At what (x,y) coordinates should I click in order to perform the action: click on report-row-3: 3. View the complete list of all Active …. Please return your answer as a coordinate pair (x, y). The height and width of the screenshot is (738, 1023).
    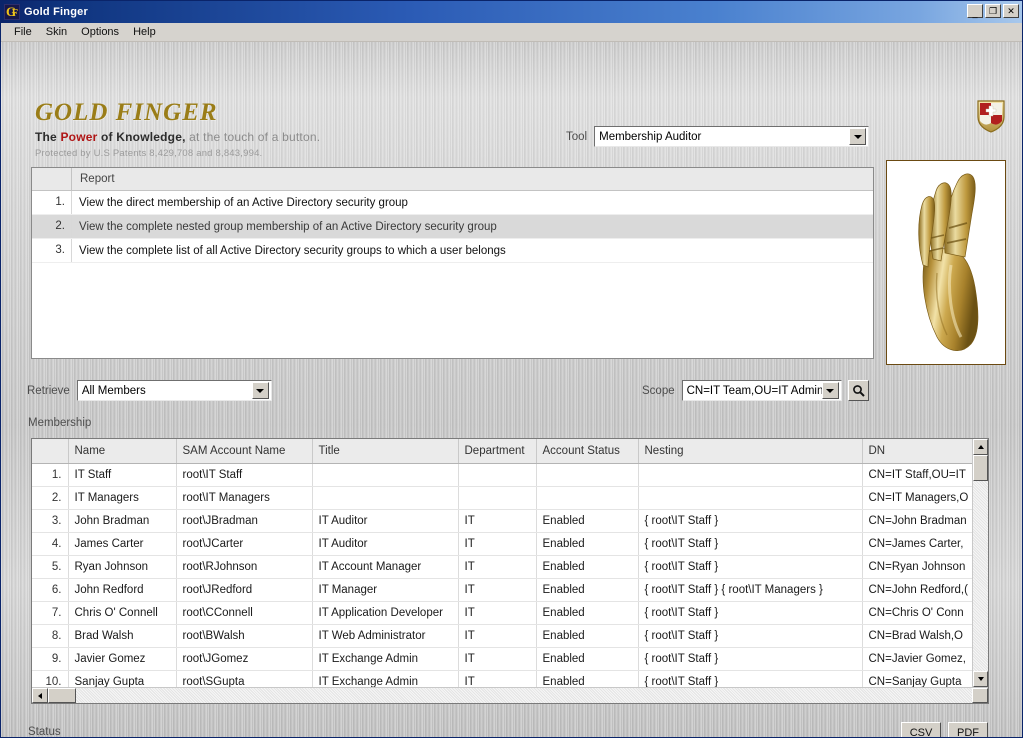
    Looking at the image, I should click on (452, 251).